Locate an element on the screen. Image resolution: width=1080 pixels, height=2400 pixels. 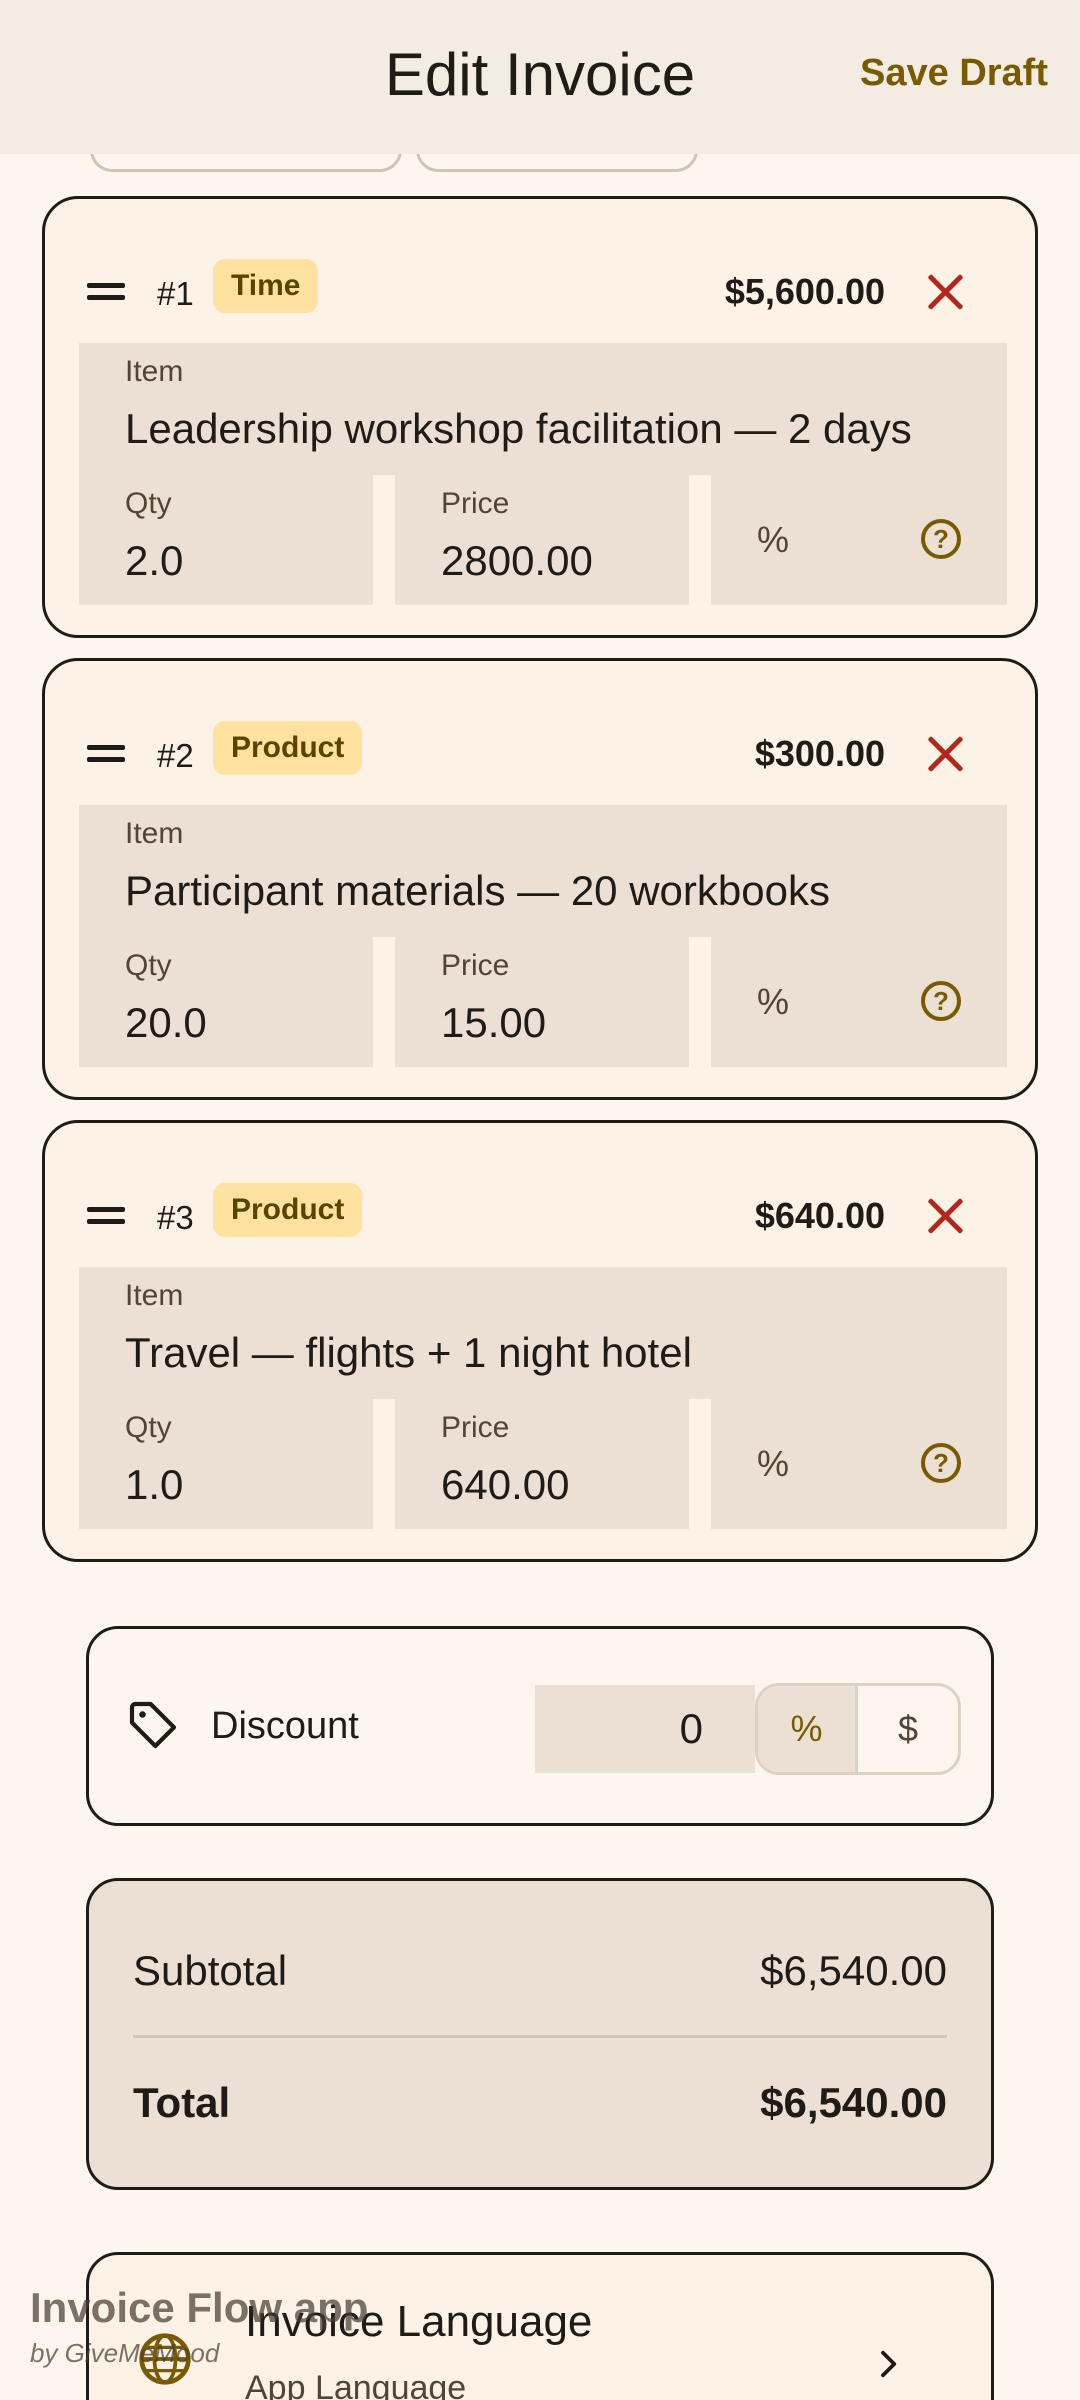
total-value: $6,540.00 is located at coordinates (853, 2102).